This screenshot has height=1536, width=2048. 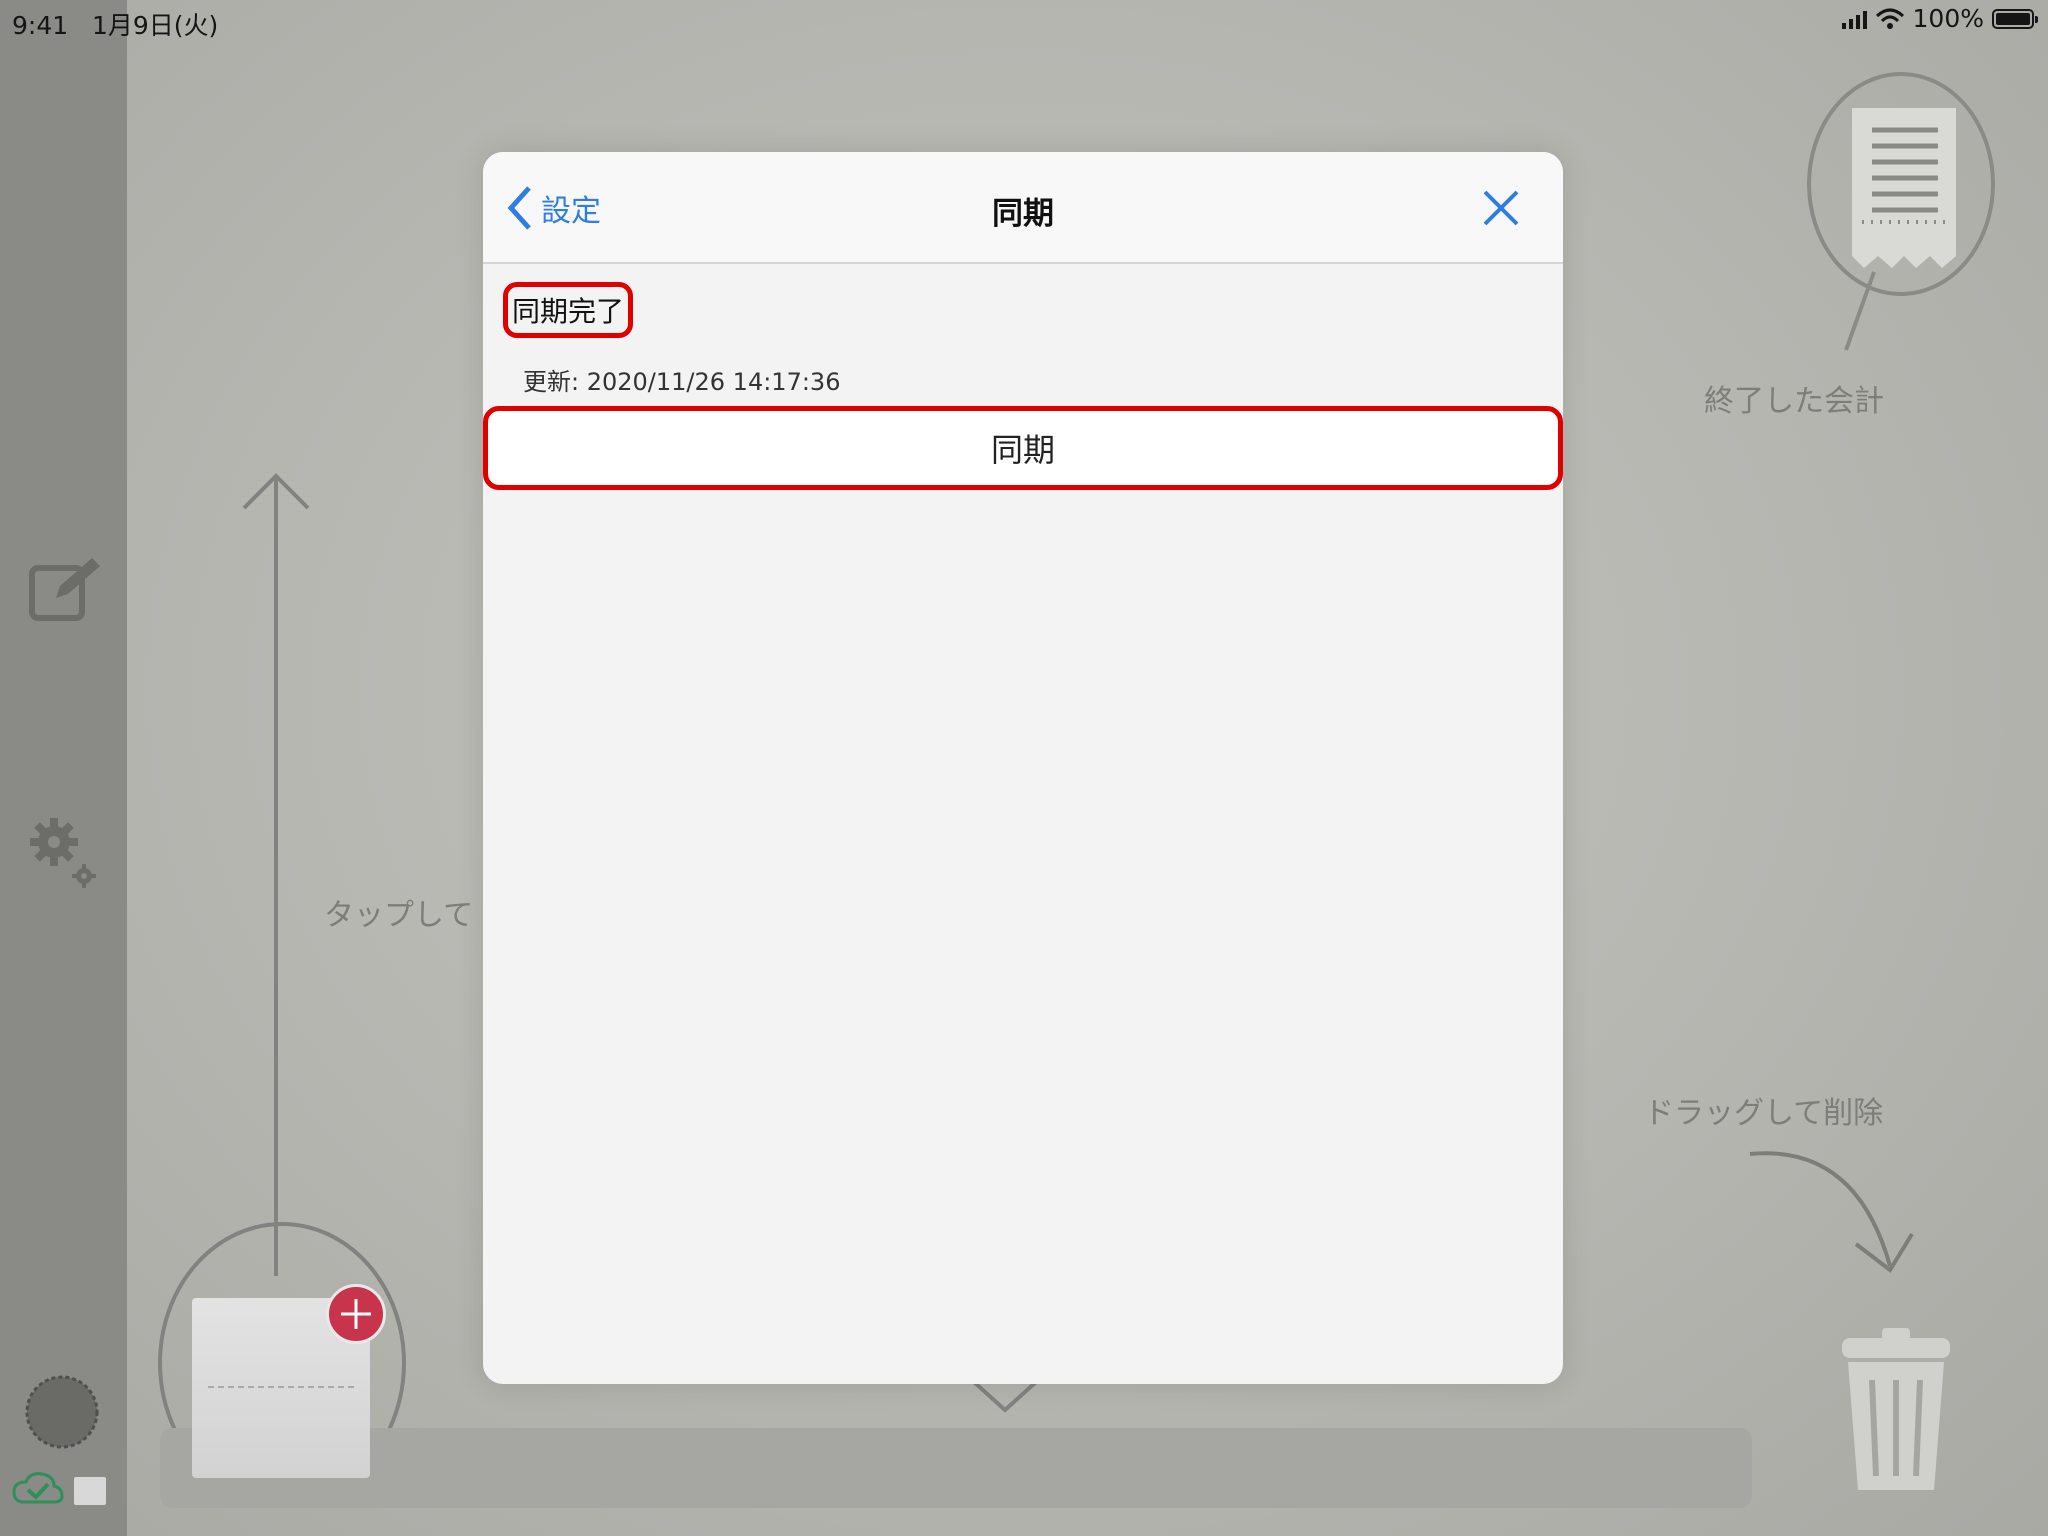 What do you see at coordinates (276, 874) in the screenshot?
I see `up-arrow-line` at bounding box center [276, 874].